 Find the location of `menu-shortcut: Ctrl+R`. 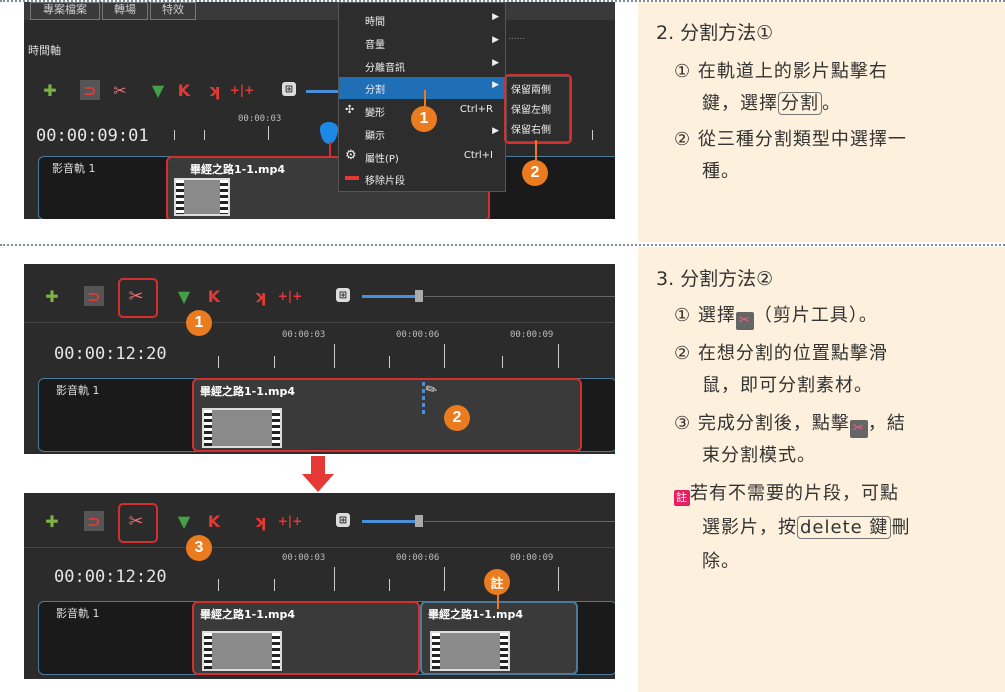

menu-shortcut: Ctrl+R is located at coordinates (476, 109).